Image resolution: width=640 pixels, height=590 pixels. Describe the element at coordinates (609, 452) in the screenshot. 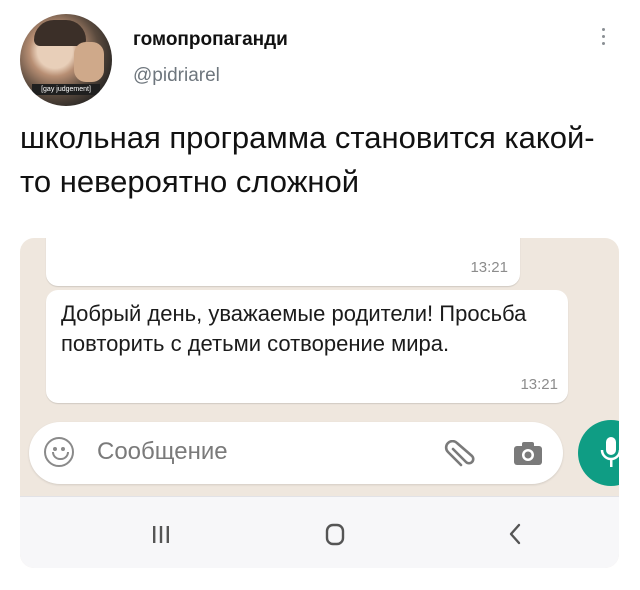

I see `microphone-icon` at that location.